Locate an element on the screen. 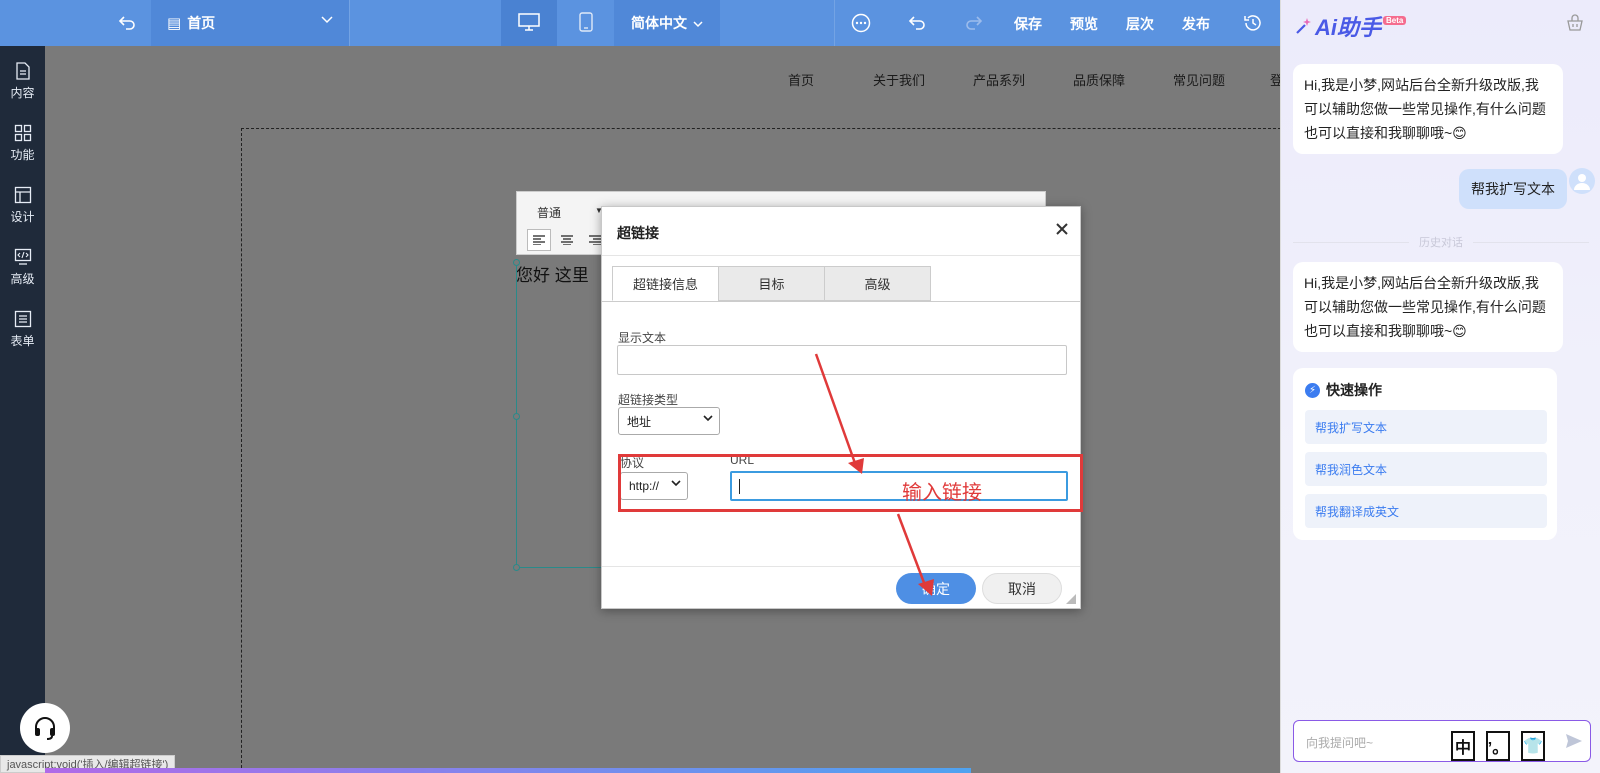  beta-badge: Beta is located at coordinates (1395, 20).